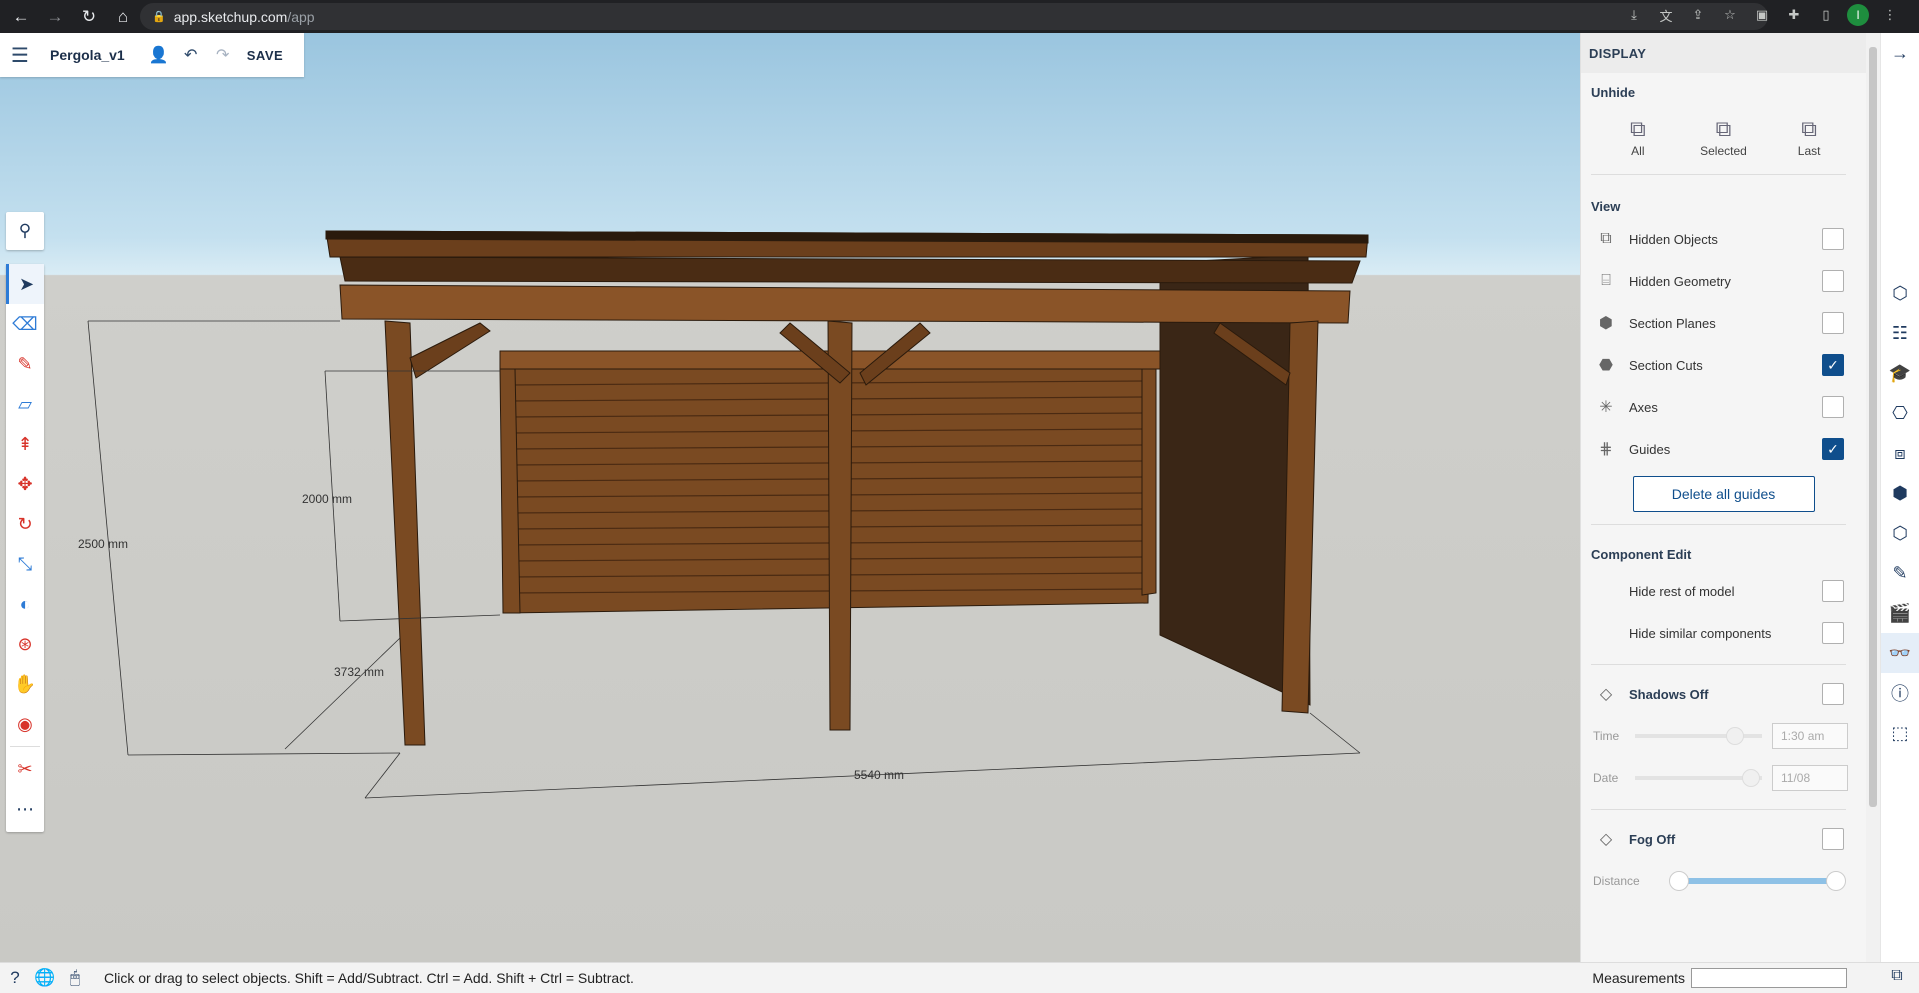 This screenshot has width=1919, height=993. I want to click on fog-distance-slider, so click(1757, 881).